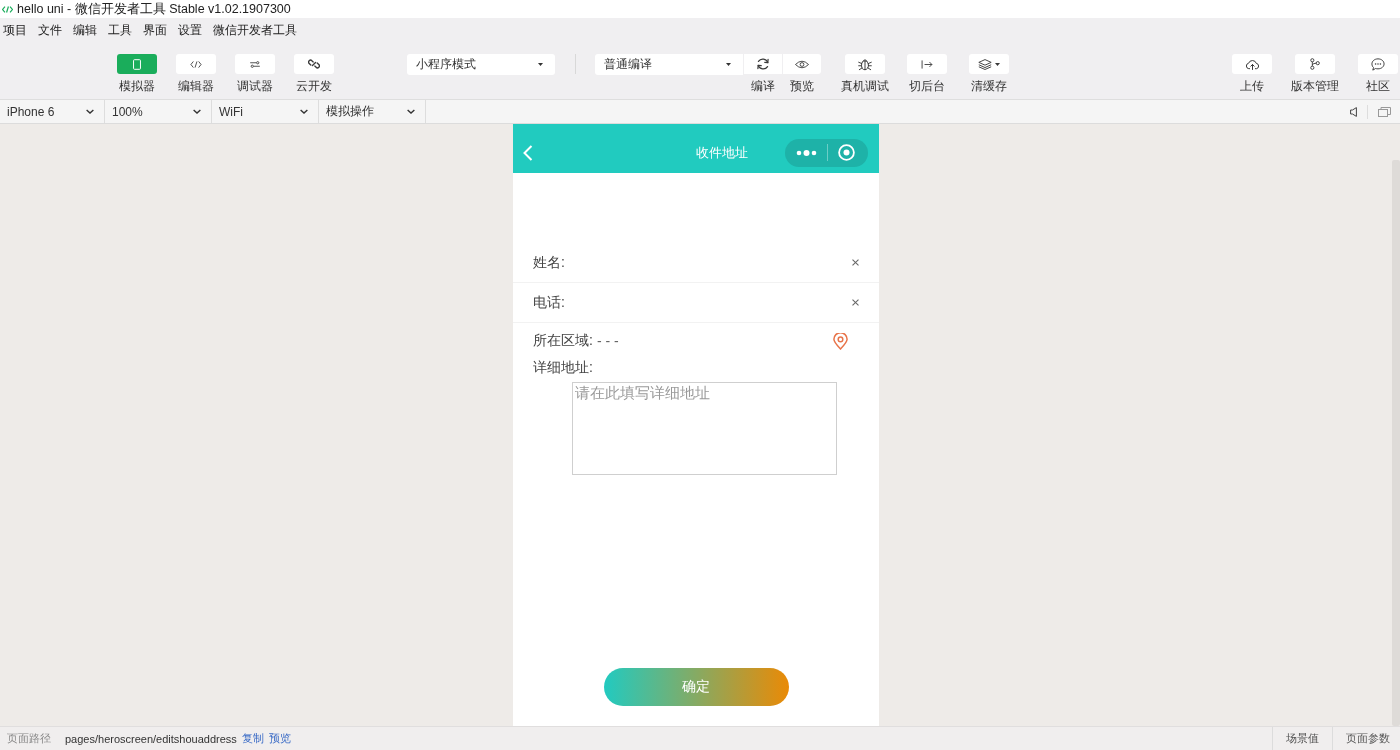  I want to click on field-label: 姓名:, so click(549, 262).